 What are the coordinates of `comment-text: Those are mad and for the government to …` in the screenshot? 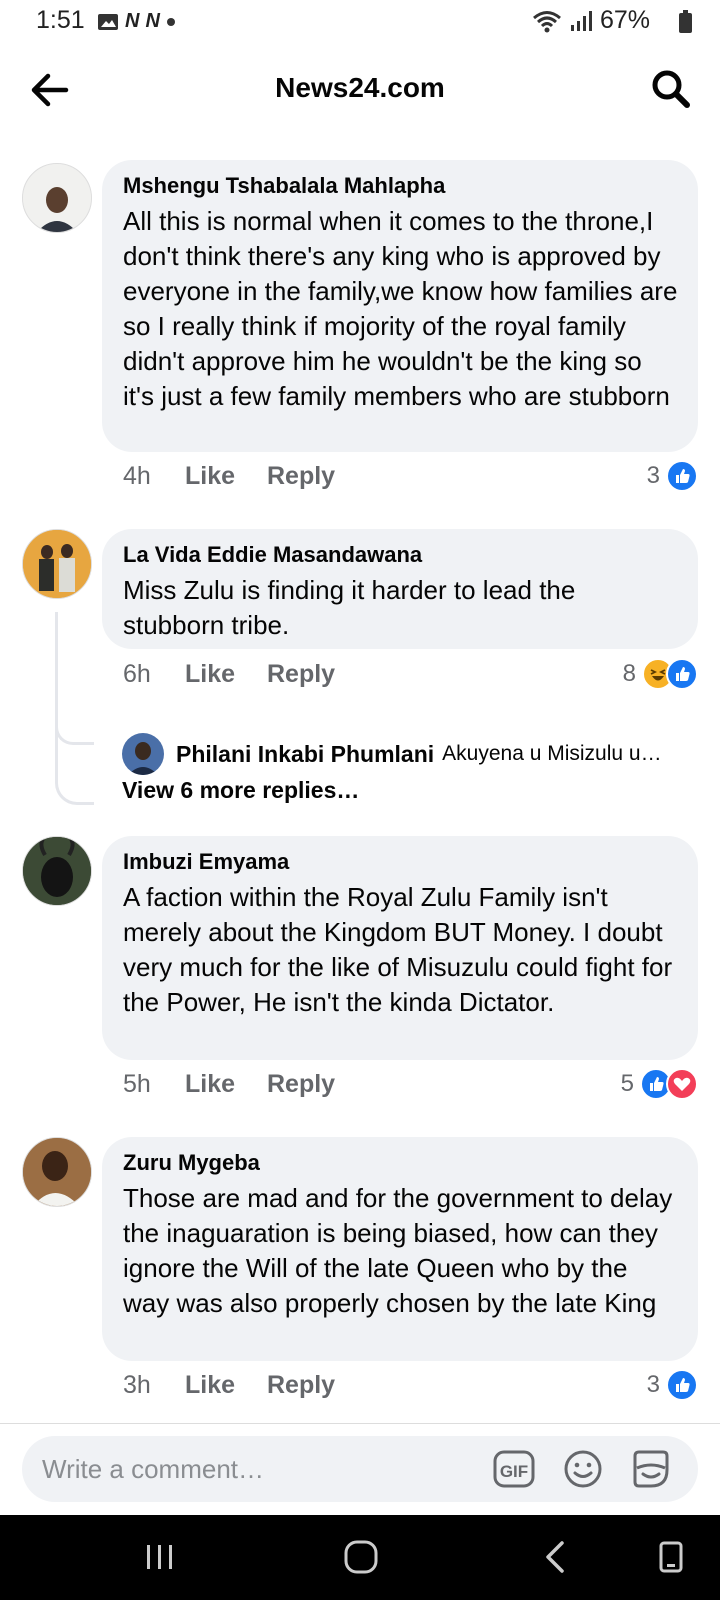 It's located at (401, 1250).